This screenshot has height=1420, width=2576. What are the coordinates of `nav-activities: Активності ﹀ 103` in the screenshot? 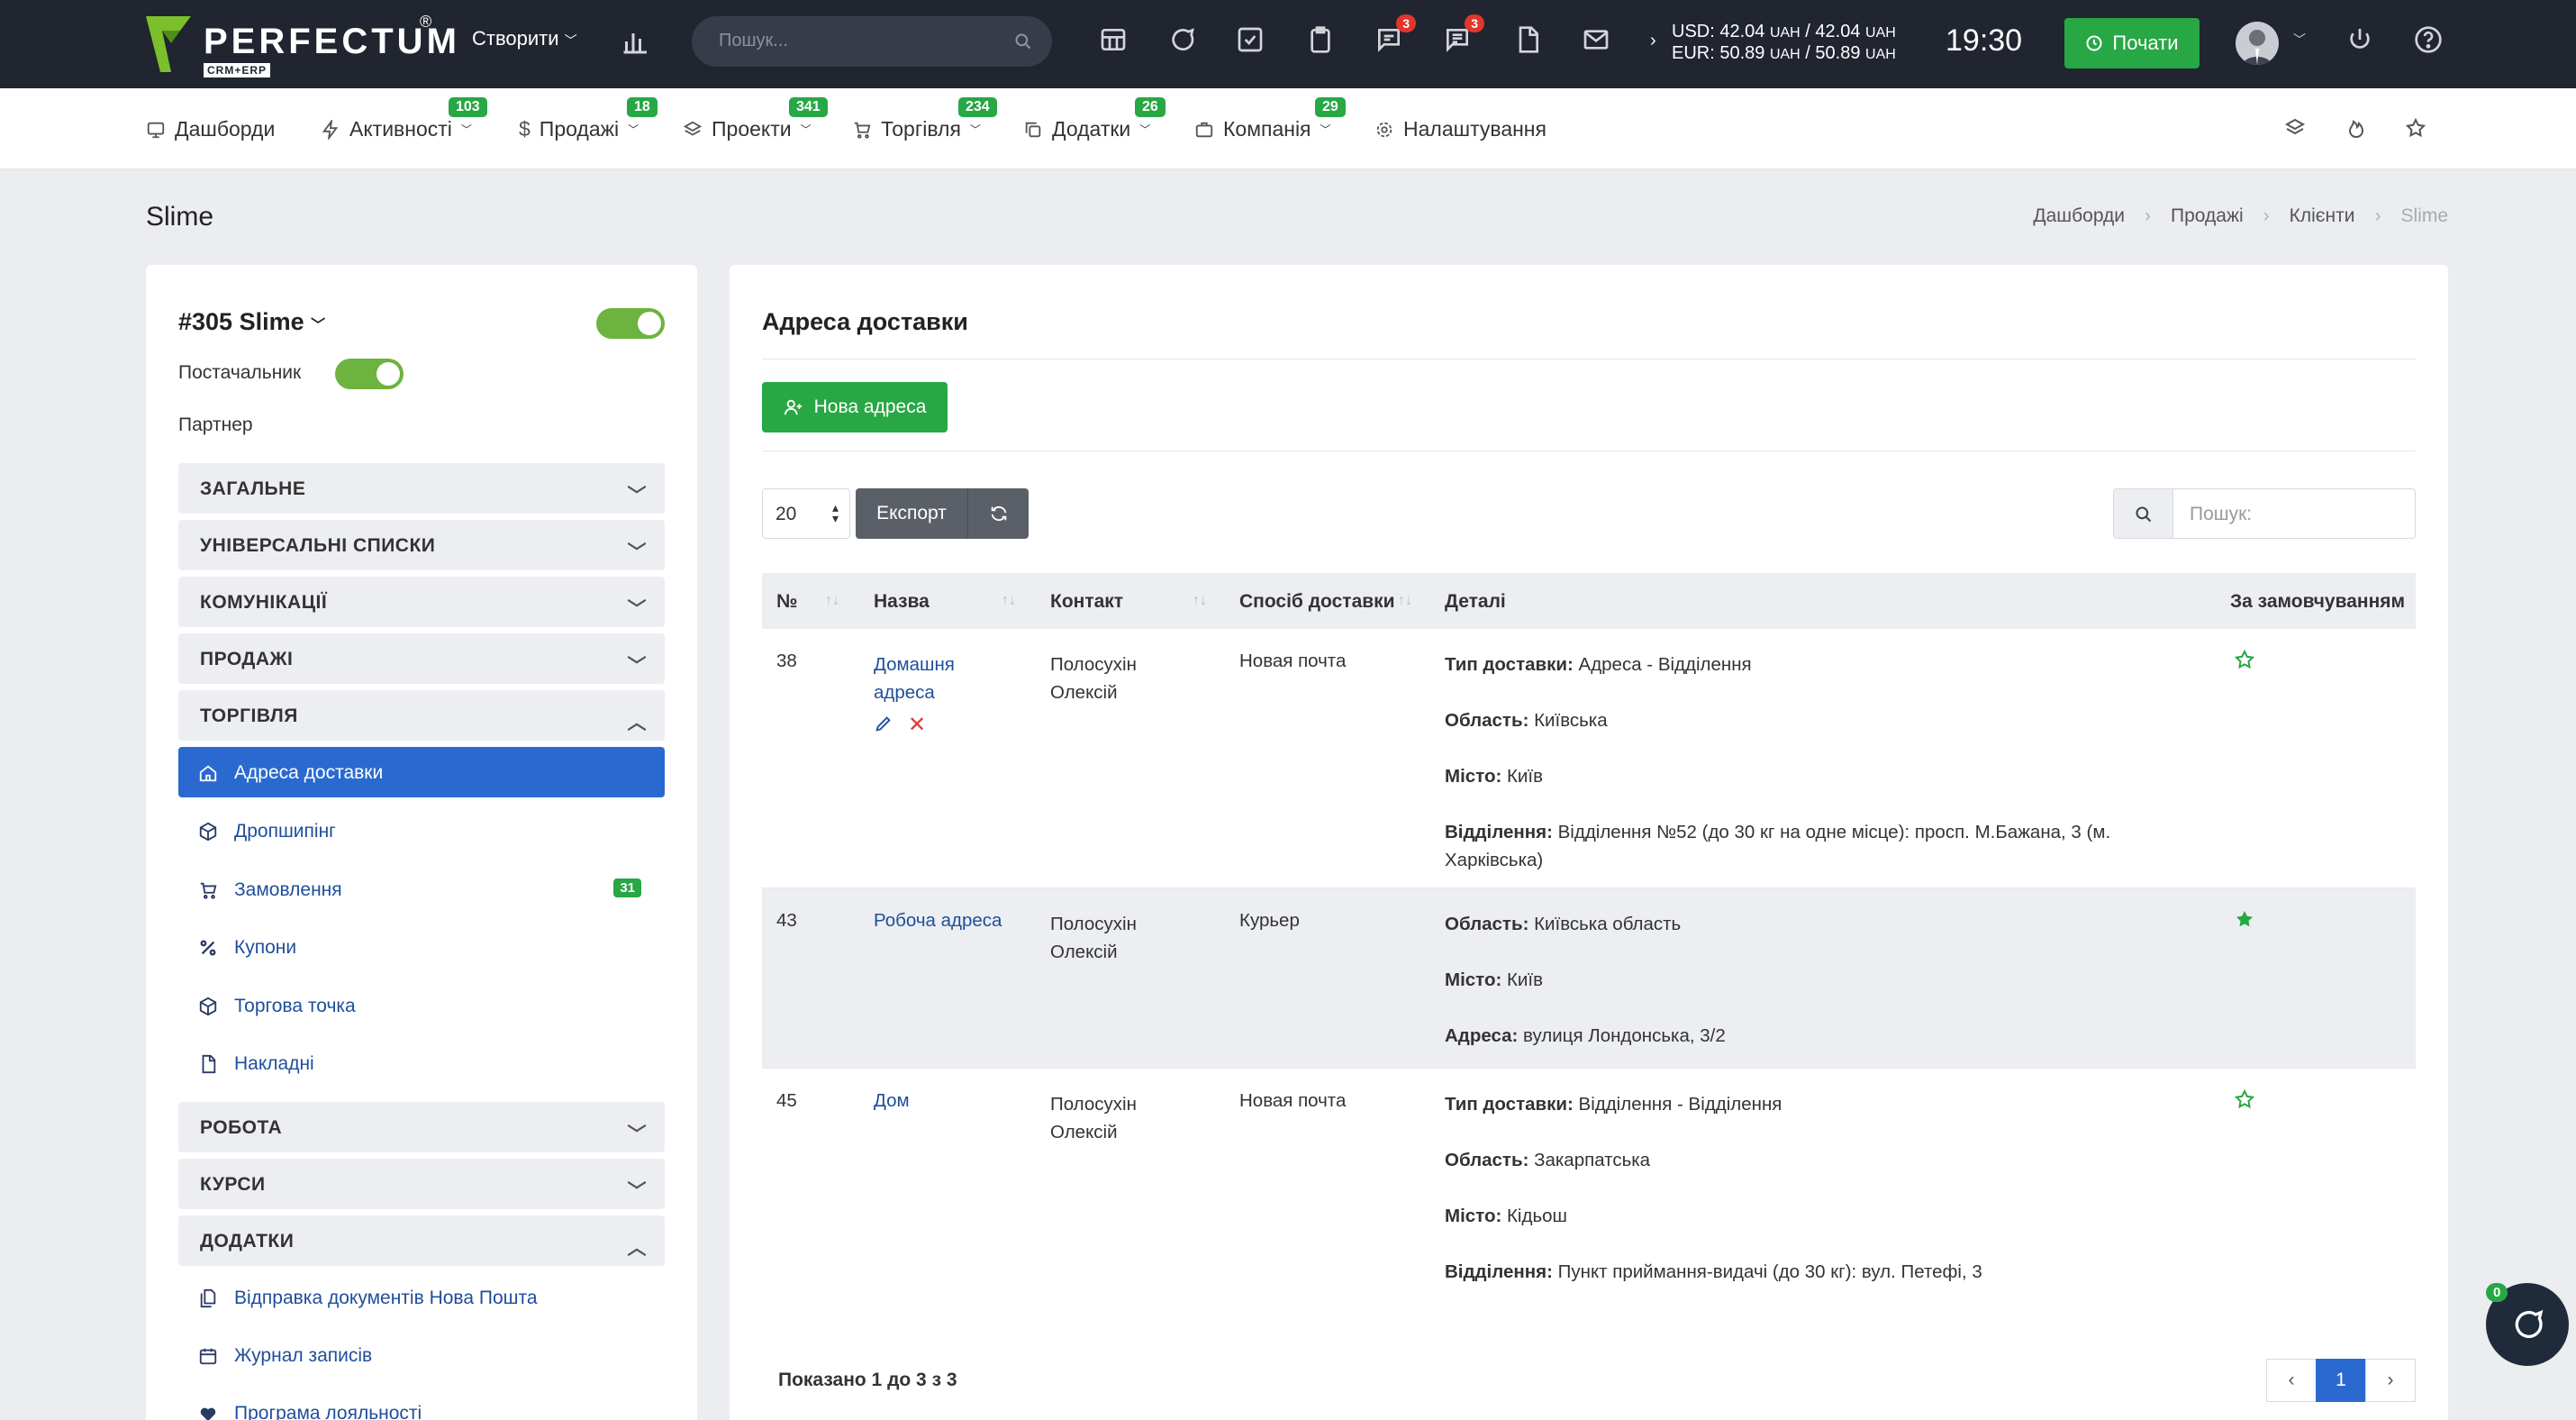 It's located at (404, 119).